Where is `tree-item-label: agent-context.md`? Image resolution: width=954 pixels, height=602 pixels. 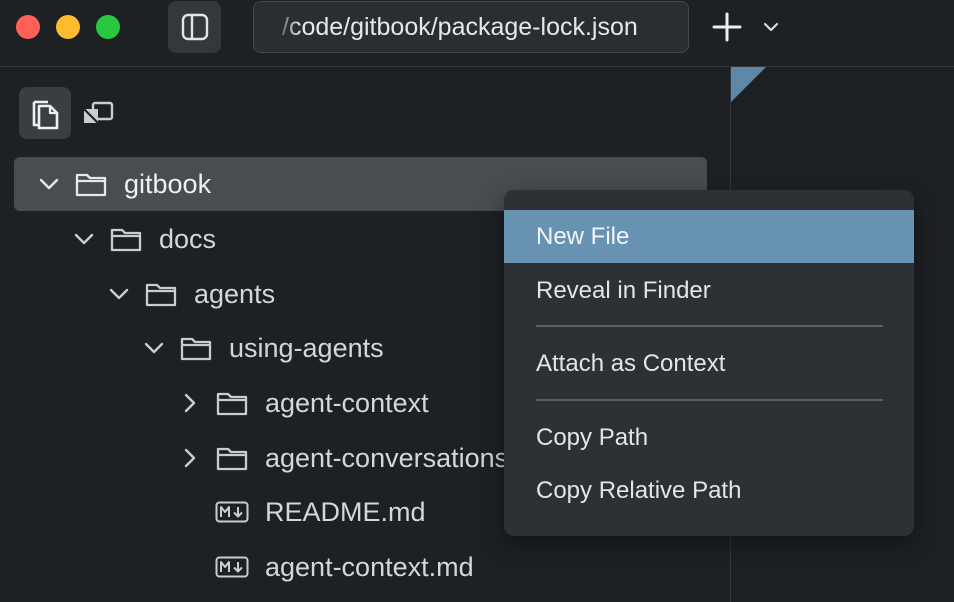
tree-item-label: agent-context.md is located at coordinates (369, 566).